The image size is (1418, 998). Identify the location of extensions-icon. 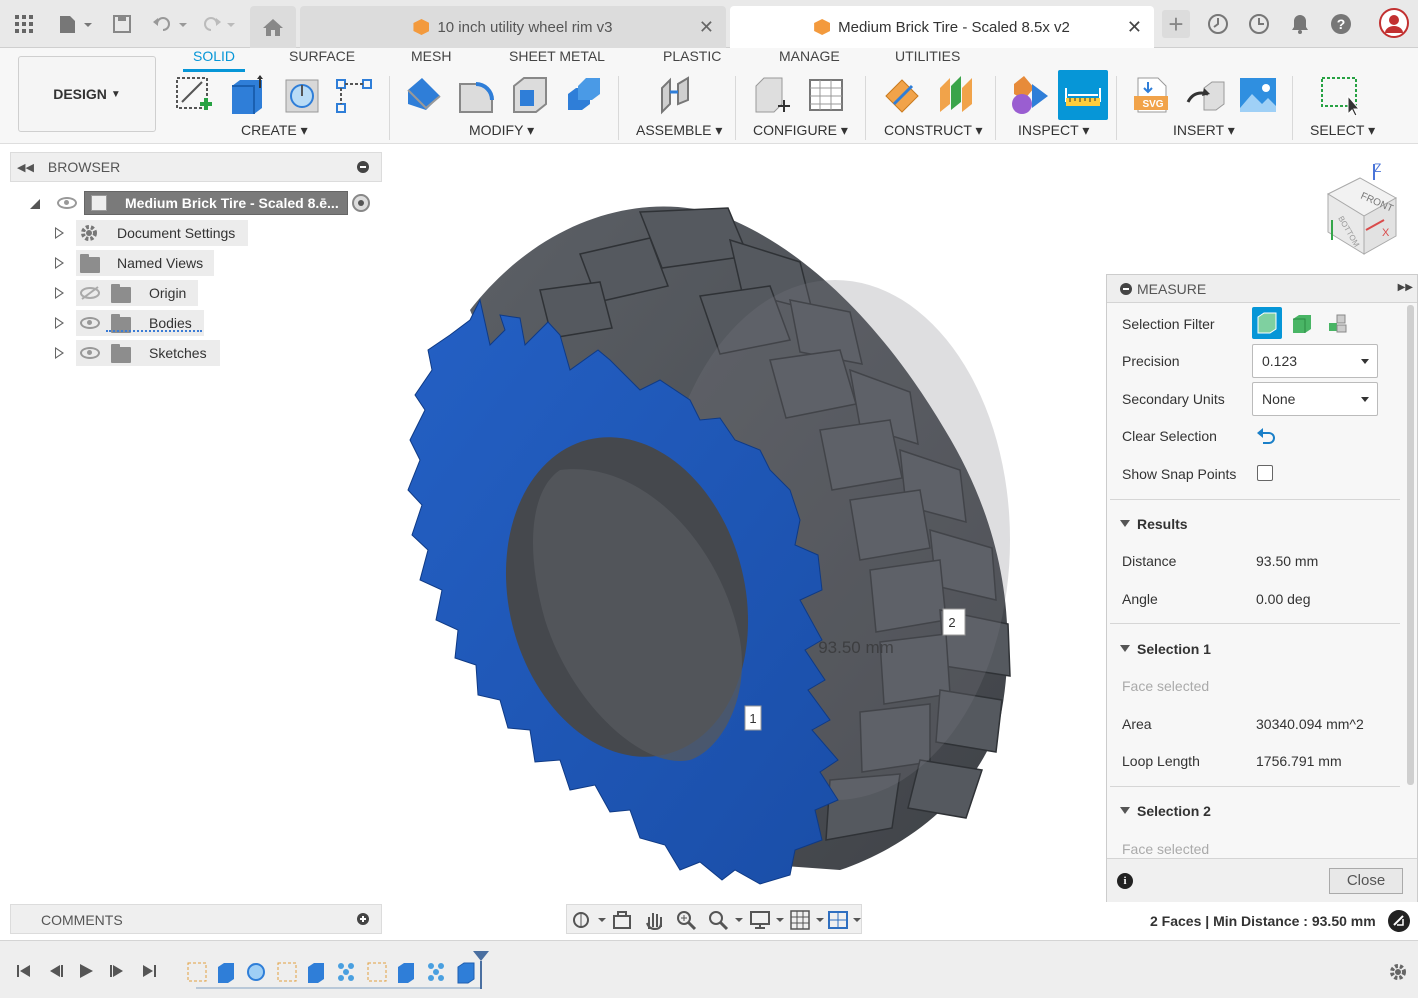
(1218, 24).